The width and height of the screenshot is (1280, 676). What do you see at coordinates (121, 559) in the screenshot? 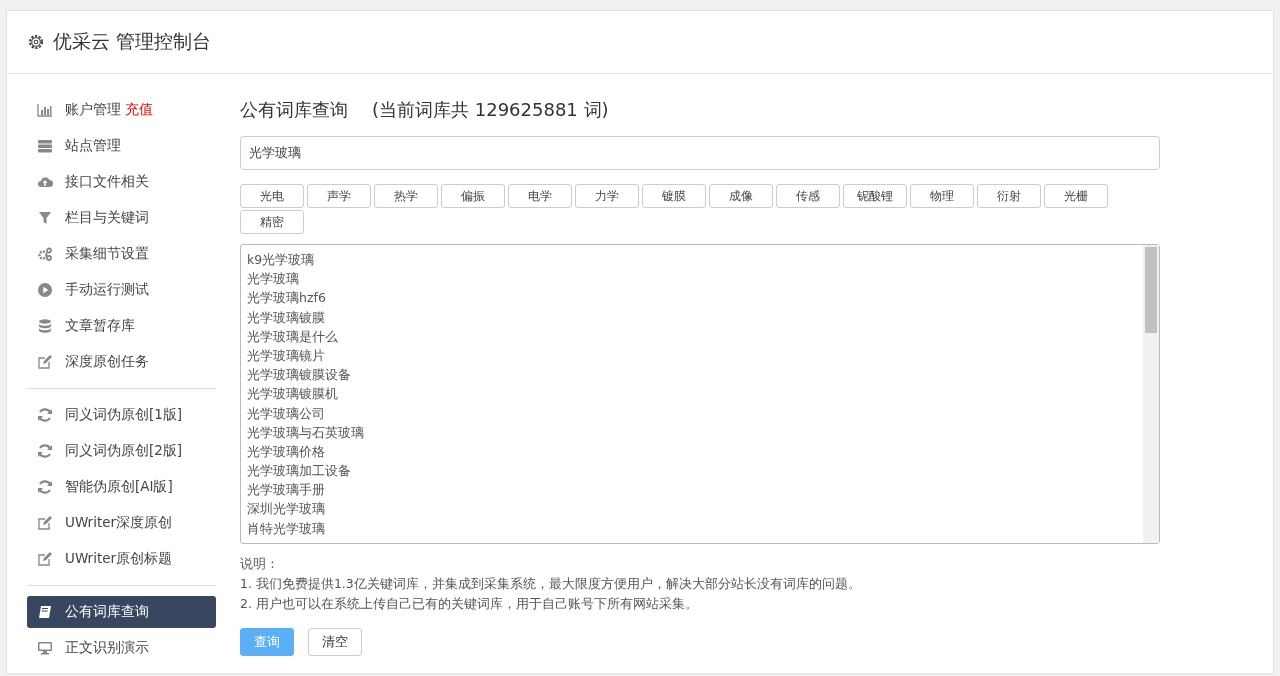
I see `sidebar-item: UWriter原创标题` at bounding box center [121, 559].